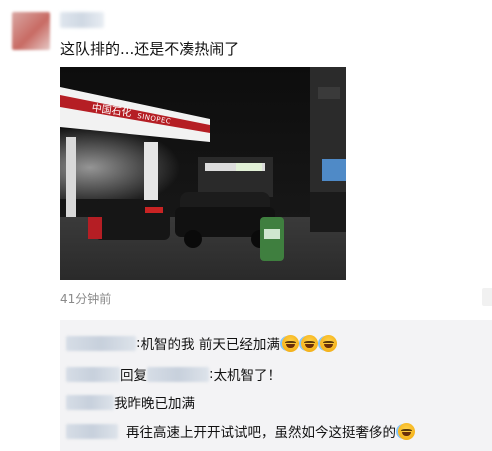  I want to click on comment-item: 我昨晚已加满, so click(130, 402).